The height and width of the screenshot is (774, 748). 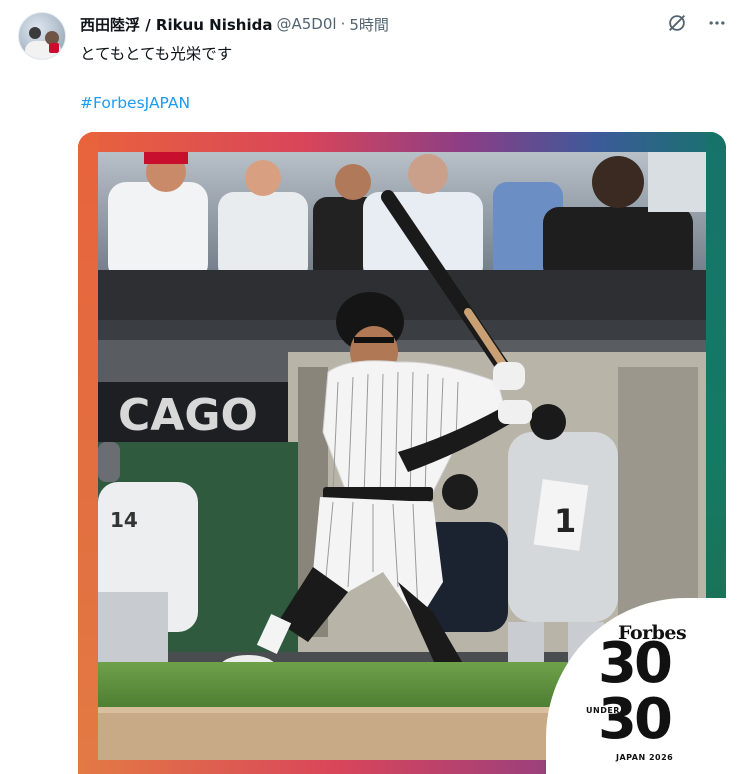 What do you see at coordinates (306, 24) in the screenshot?
I see `user-handle: @A5D0l` at bounding box center [306, 24].